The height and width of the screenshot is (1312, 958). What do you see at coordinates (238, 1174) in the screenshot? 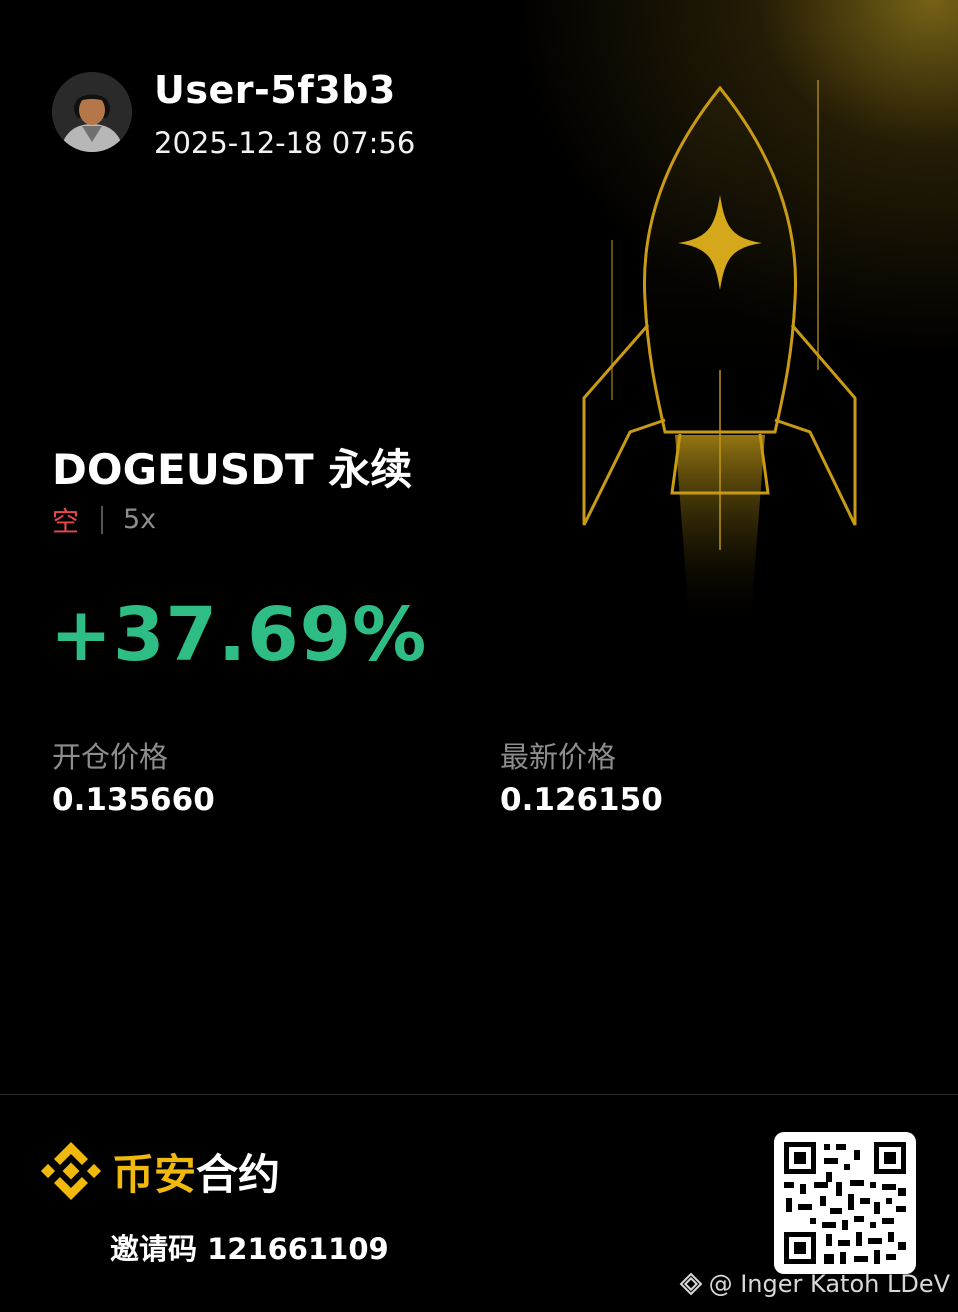
I see `brand-name-part2: 合约` at bounding box center [238, 1174].